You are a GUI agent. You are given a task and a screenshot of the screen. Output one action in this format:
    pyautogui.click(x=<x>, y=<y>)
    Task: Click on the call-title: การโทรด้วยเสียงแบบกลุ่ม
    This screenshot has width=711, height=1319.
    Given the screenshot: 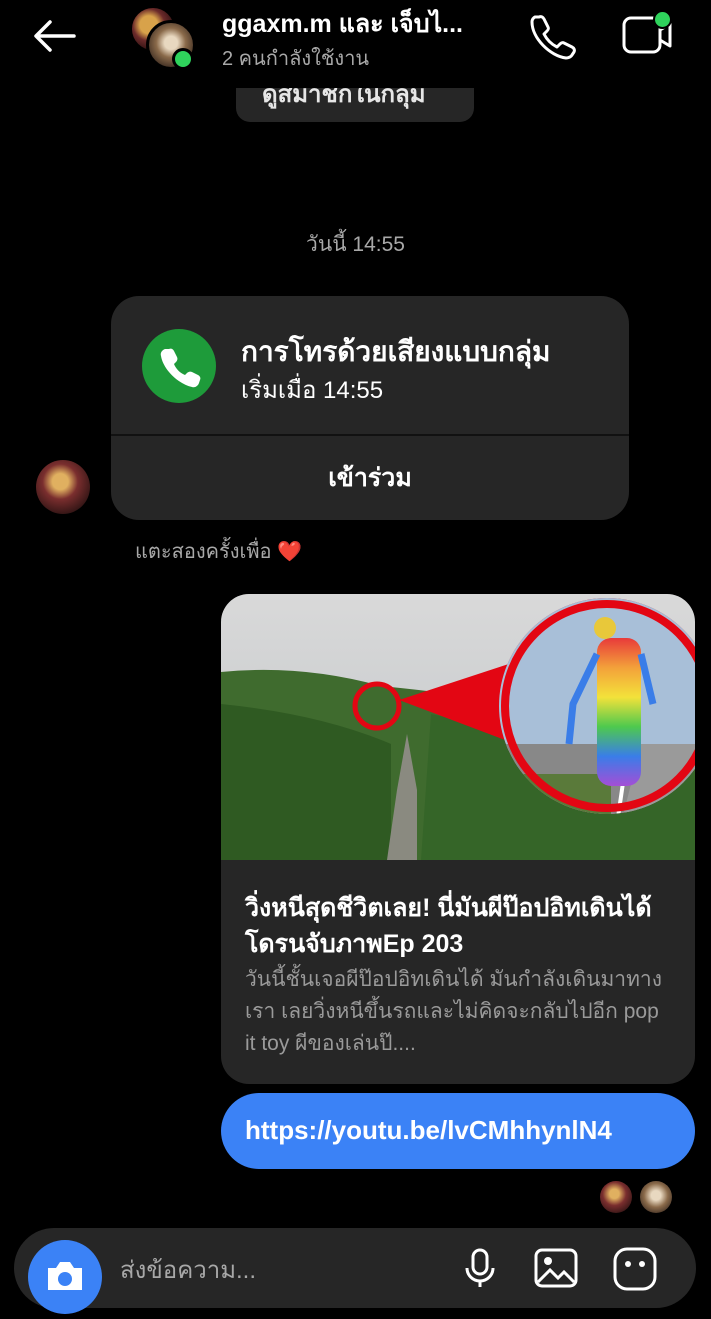 What is the action you would take?
    pyautogui.click(x=396, y=351)
    